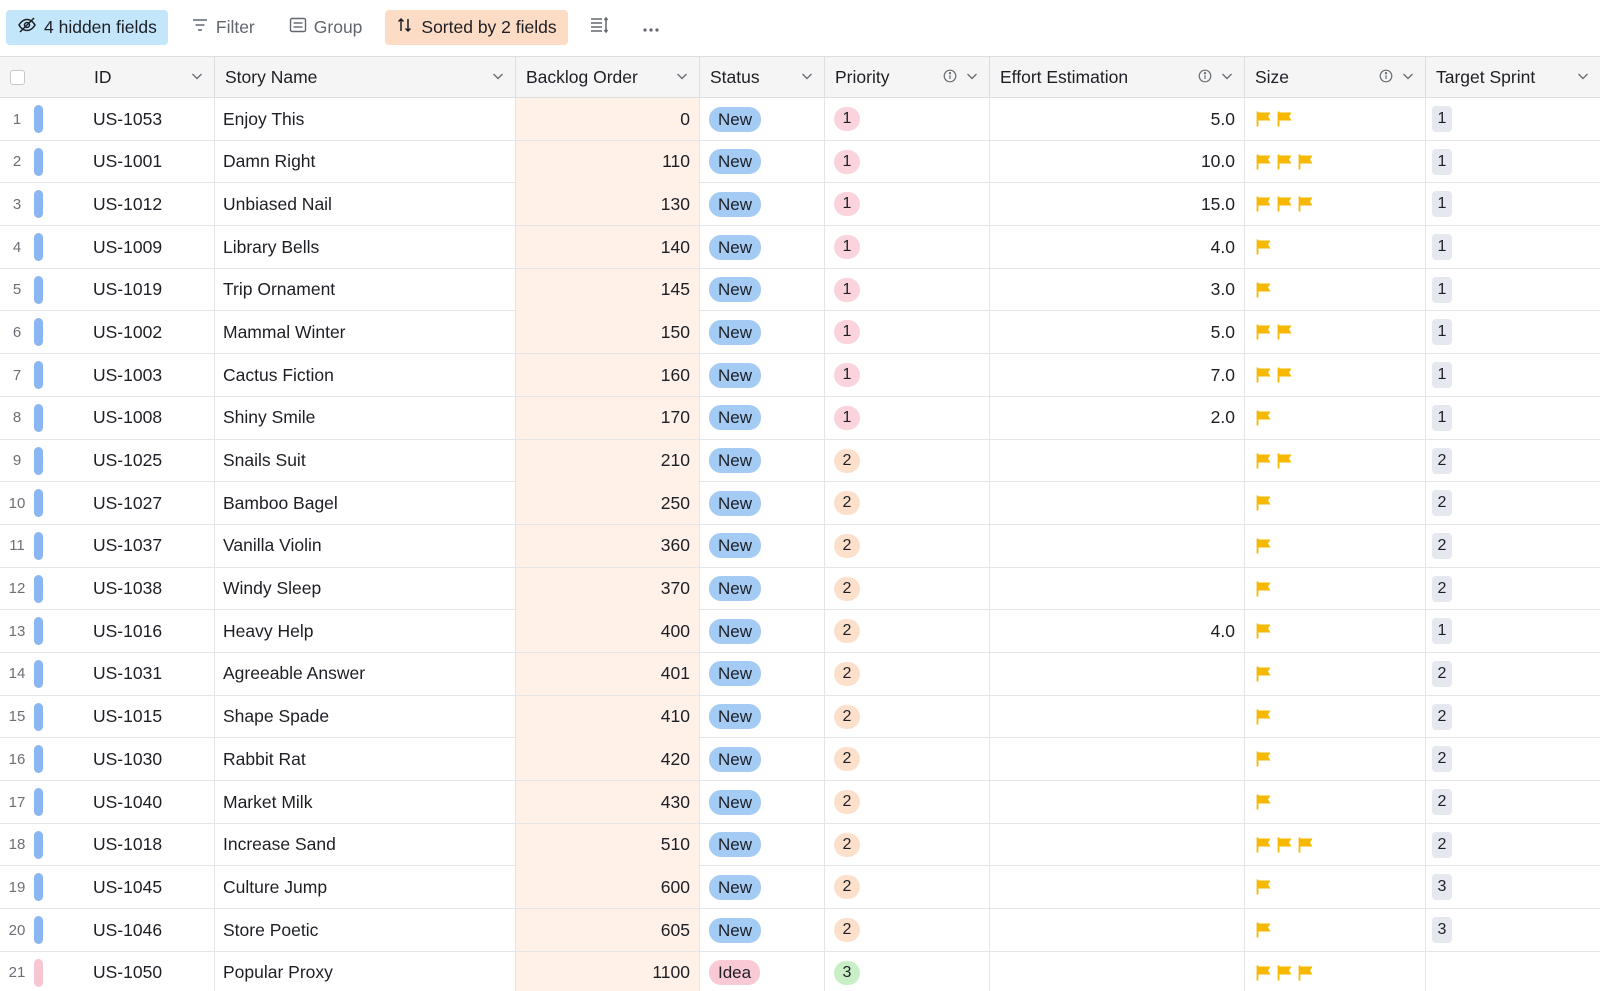  I want to click on id-cell: US-1025, so click(149, 460).